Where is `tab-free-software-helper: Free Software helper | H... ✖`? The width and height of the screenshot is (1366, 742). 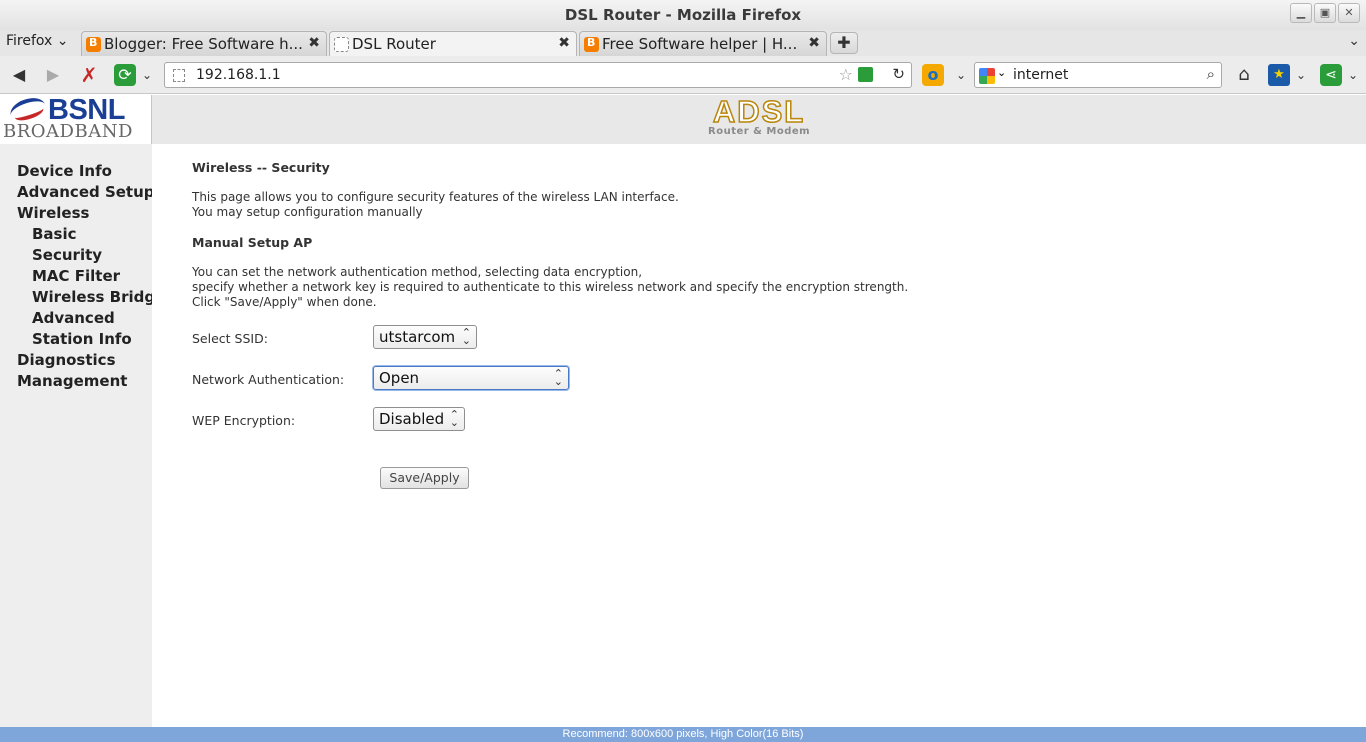 tab-free-software-helper: Free Software helper | H... ✖ is located at coordinates (703, 43).